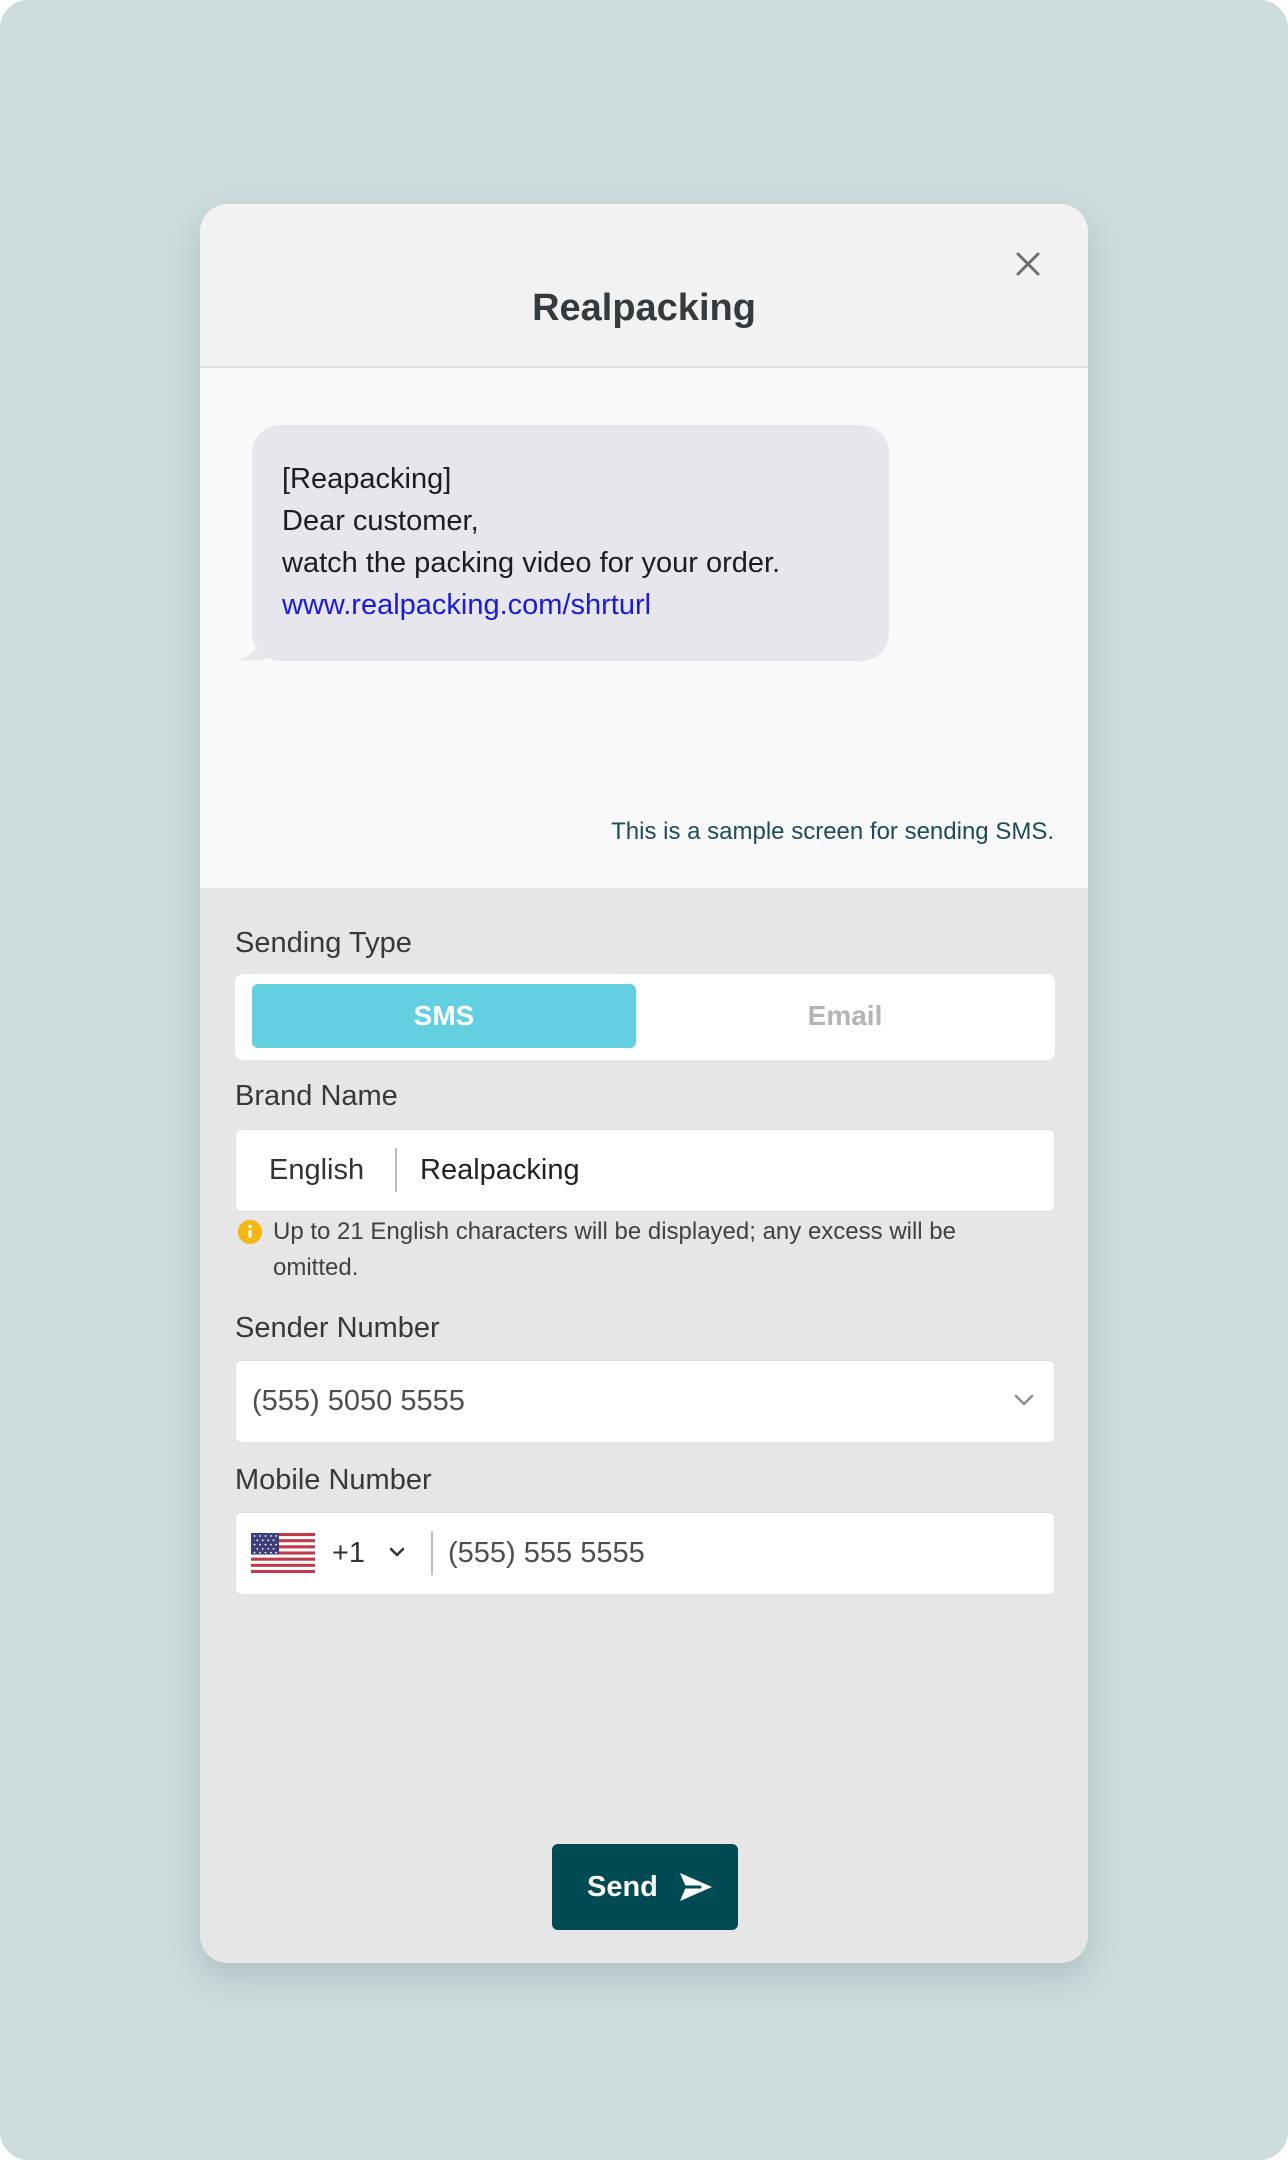 The width and height of the screenshot is (1288, 2160). I want to click on message-line: watch the packing video for your order., so click(531, 563).